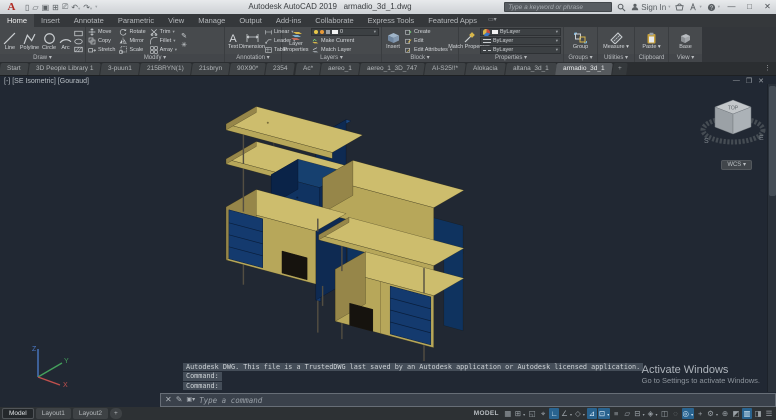 Image resolution: width=776 pixels, height=420 pixels. Describe the element at coordinates (65, 7) in the screenshot. I see `plot-icon: ⎚` at that location.